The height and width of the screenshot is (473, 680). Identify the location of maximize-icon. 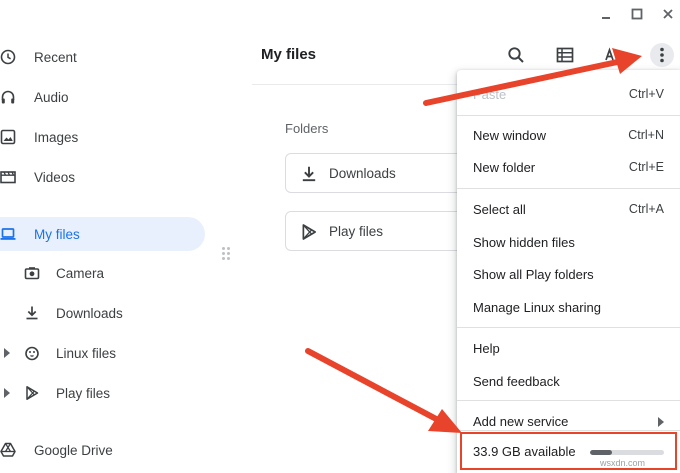
(637, 14).